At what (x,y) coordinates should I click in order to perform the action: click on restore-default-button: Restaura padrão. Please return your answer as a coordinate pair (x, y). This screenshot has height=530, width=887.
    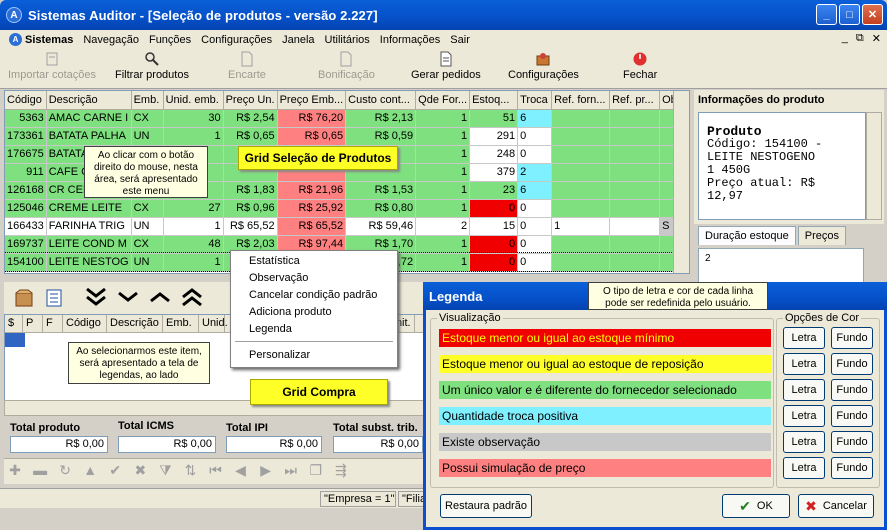
    Looking at the image, I should click on (486, 506).